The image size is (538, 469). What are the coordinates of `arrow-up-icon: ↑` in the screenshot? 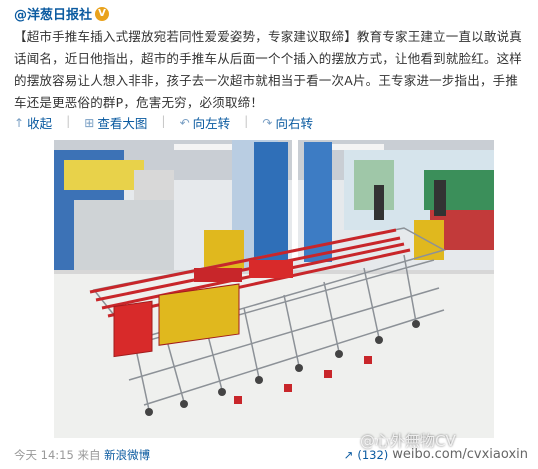 It's located at (19, 122).